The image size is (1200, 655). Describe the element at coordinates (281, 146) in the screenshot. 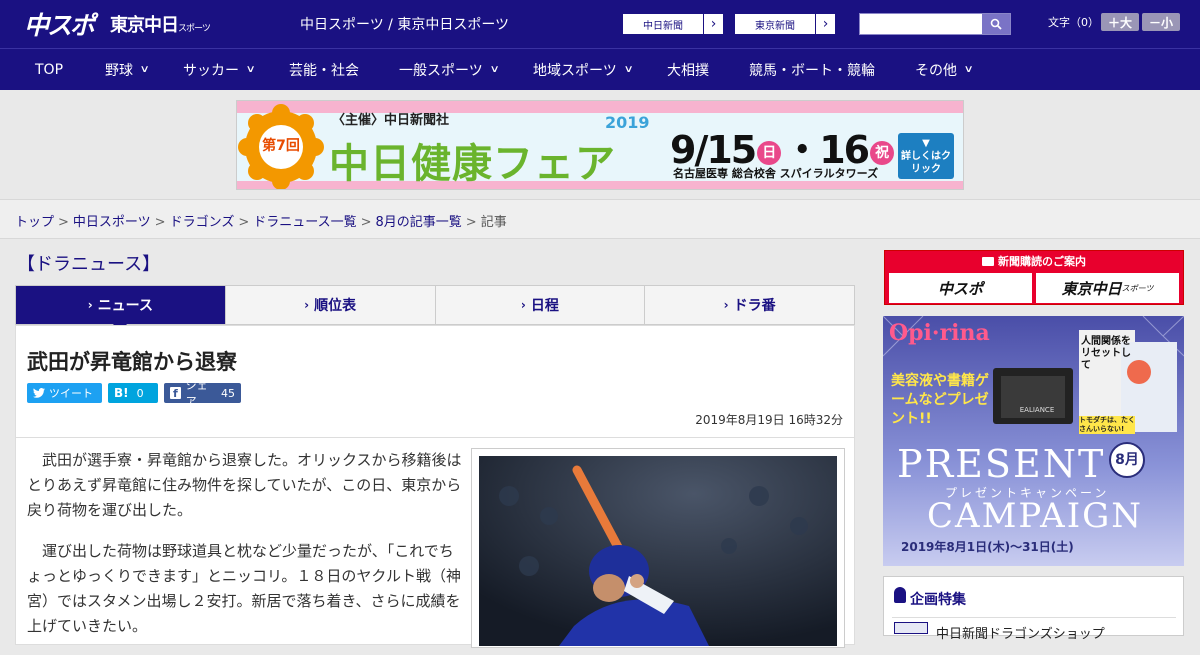

I see `banner-edition: 第7回` at that location.